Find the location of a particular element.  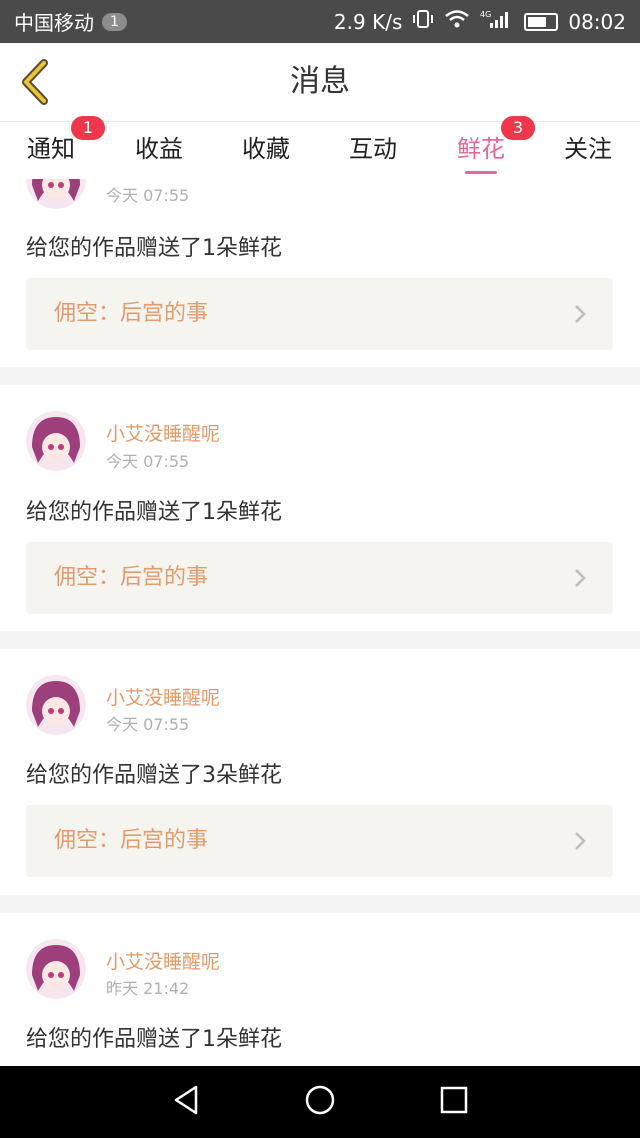

tab-label: 收藏 is located at coordinates (266, 149).